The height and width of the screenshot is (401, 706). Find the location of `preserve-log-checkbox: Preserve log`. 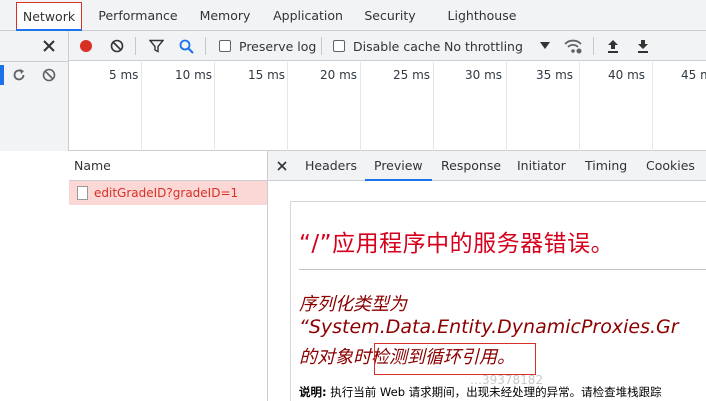

preserve-log-checkbox: Preserve log is located at coordinates (267, 46).